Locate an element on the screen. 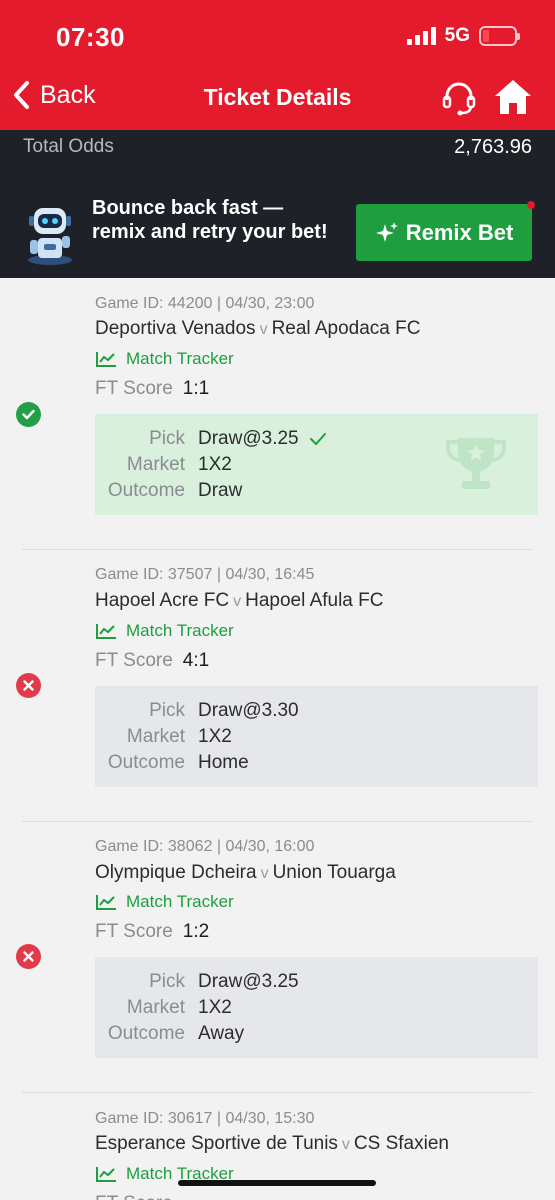 This screenshot has width=555, height=1200. trophy-icon is located at coordinates (476, 463).